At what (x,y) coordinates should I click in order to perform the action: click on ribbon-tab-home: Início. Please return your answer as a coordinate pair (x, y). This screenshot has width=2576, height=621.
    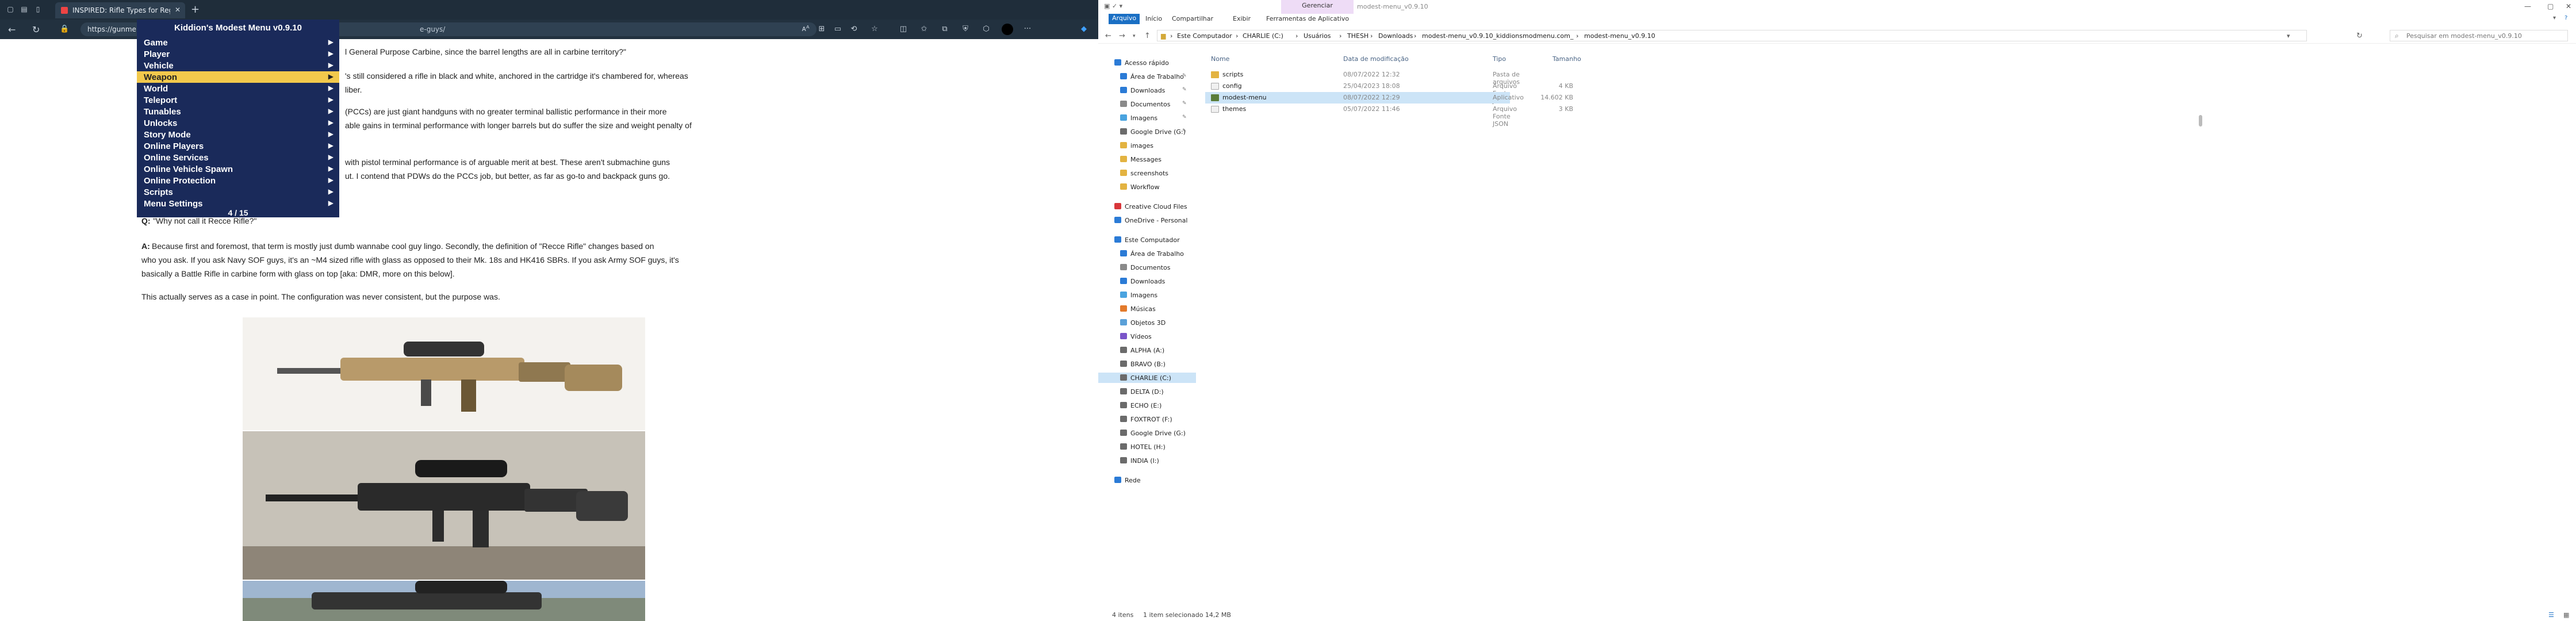
    Looking at the image, I should click on (1153, 18).